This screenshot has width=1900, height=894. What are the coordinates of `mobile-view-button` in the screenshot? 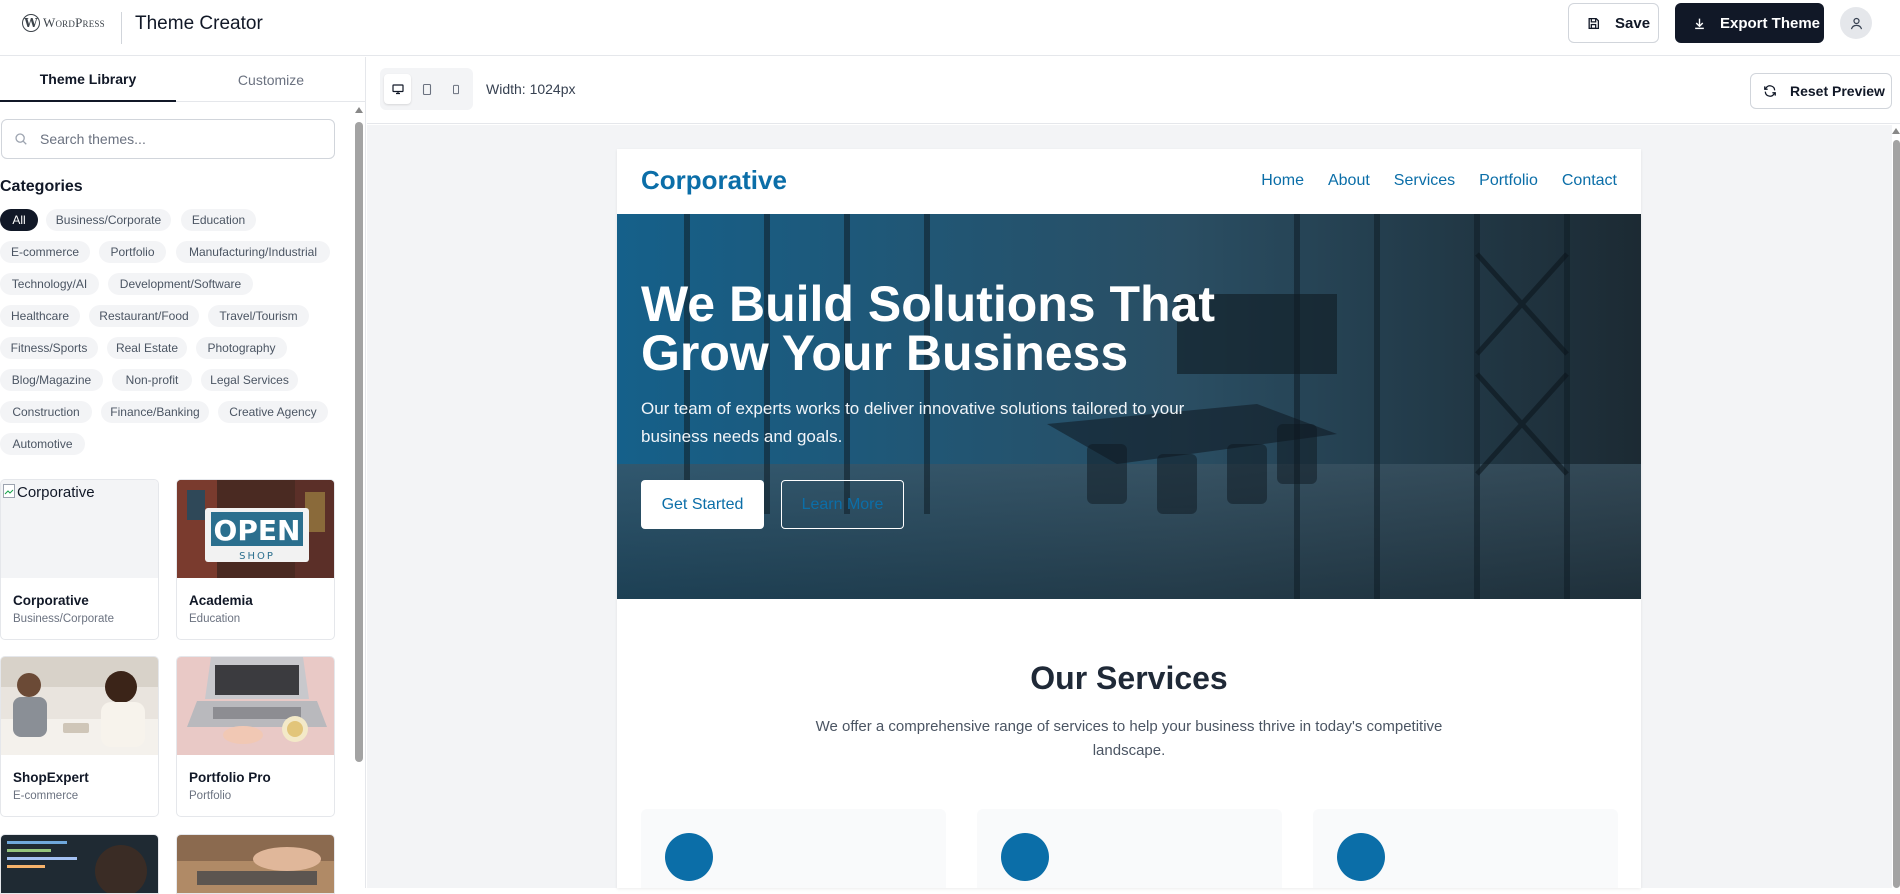 It's located at (455, 89).